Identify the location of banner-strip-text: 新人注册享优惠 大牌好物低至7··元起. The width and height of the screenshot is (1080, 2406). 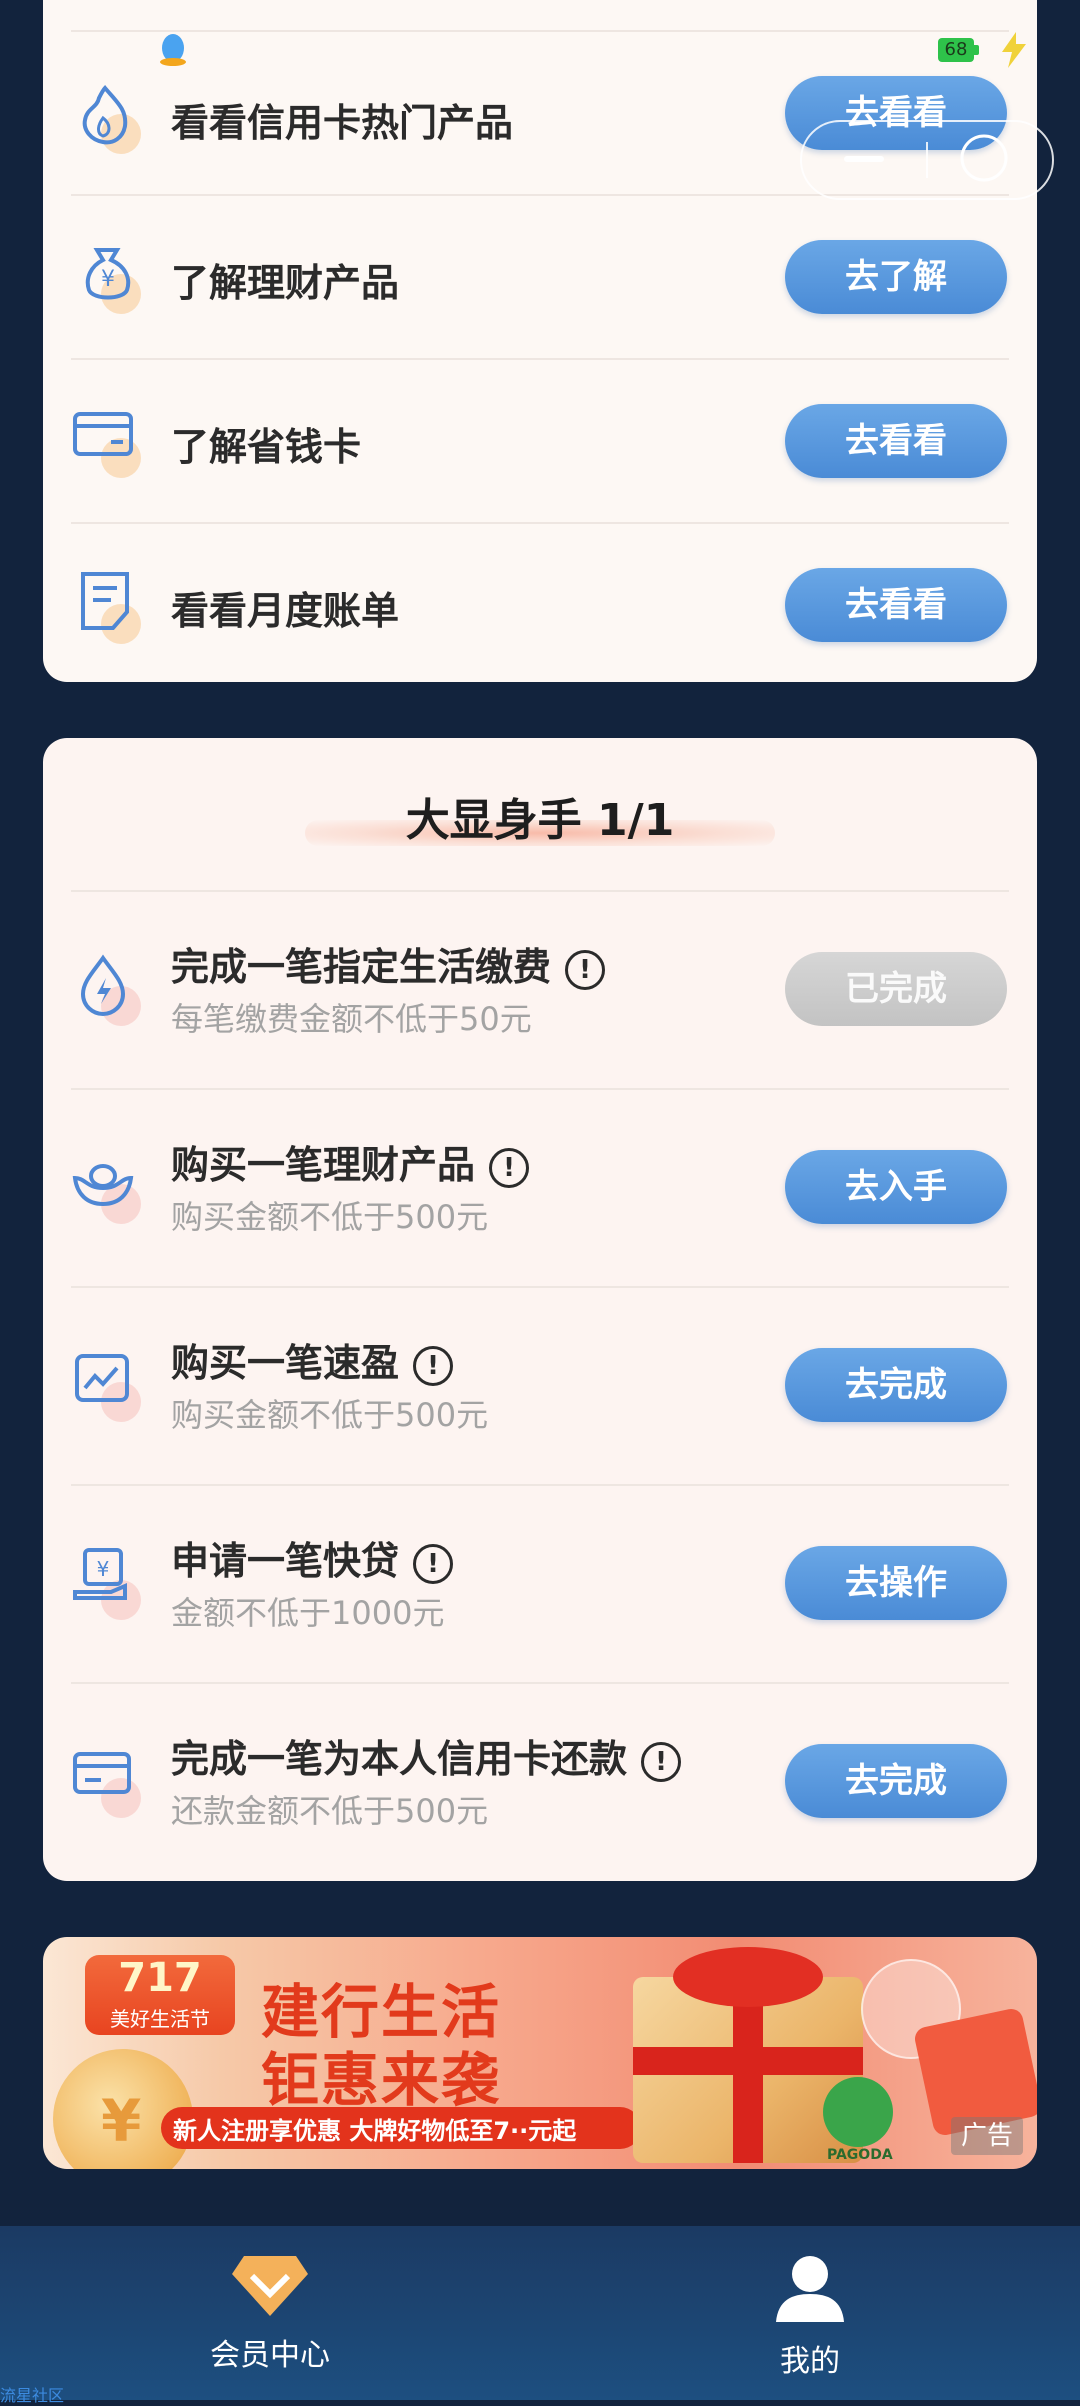
(375, 2131).